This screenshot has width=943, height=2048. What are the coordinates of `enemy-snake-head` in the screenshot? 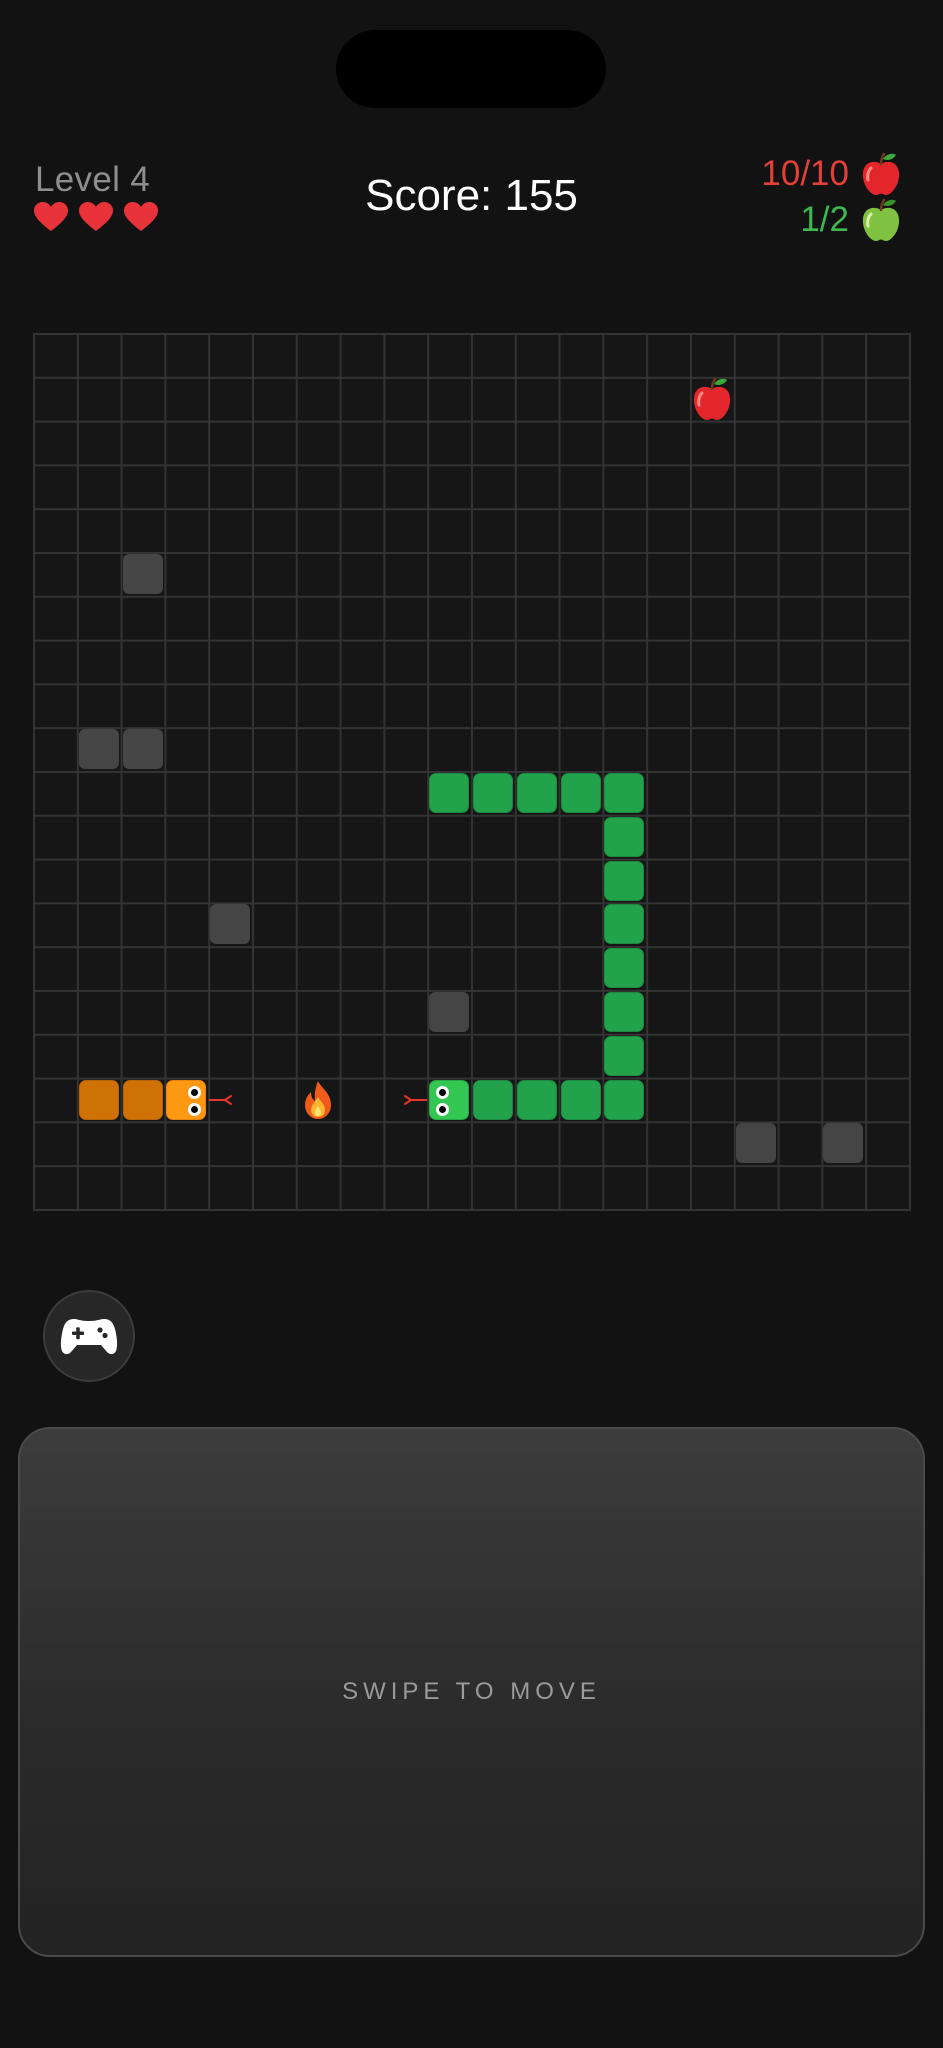 It's located at (186, 1099).